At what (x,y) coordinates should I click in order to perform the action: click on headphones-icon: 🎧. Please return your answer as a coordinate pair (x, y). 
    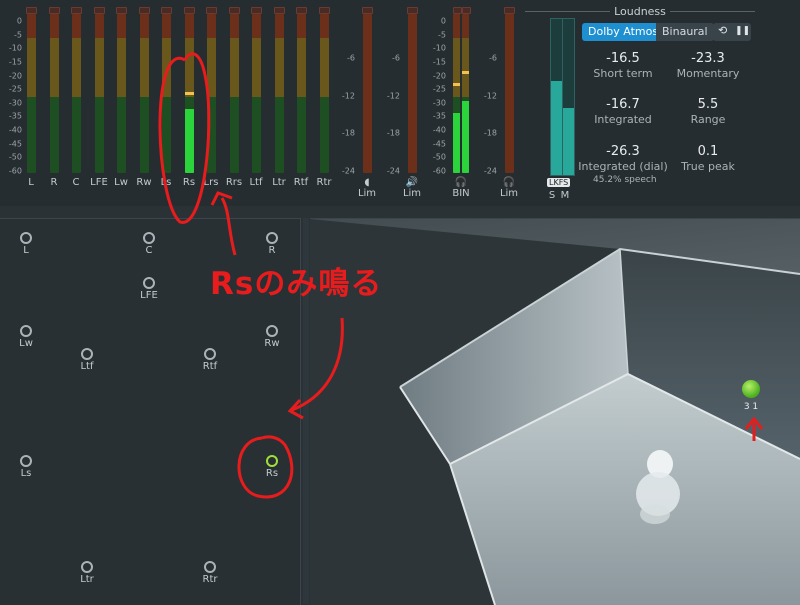
    Looking at the image, I should click on (461, 182).